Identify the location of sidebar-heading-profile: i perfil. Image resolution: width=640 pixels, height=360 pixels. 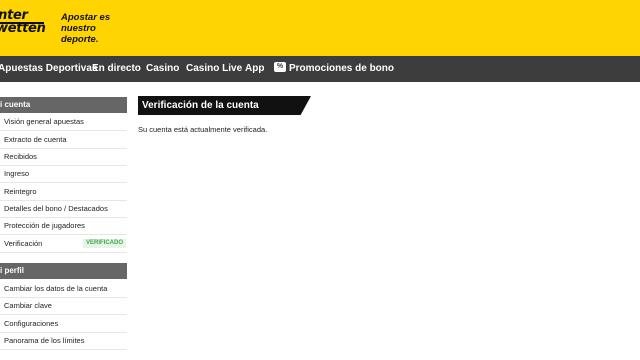
(63, 271).